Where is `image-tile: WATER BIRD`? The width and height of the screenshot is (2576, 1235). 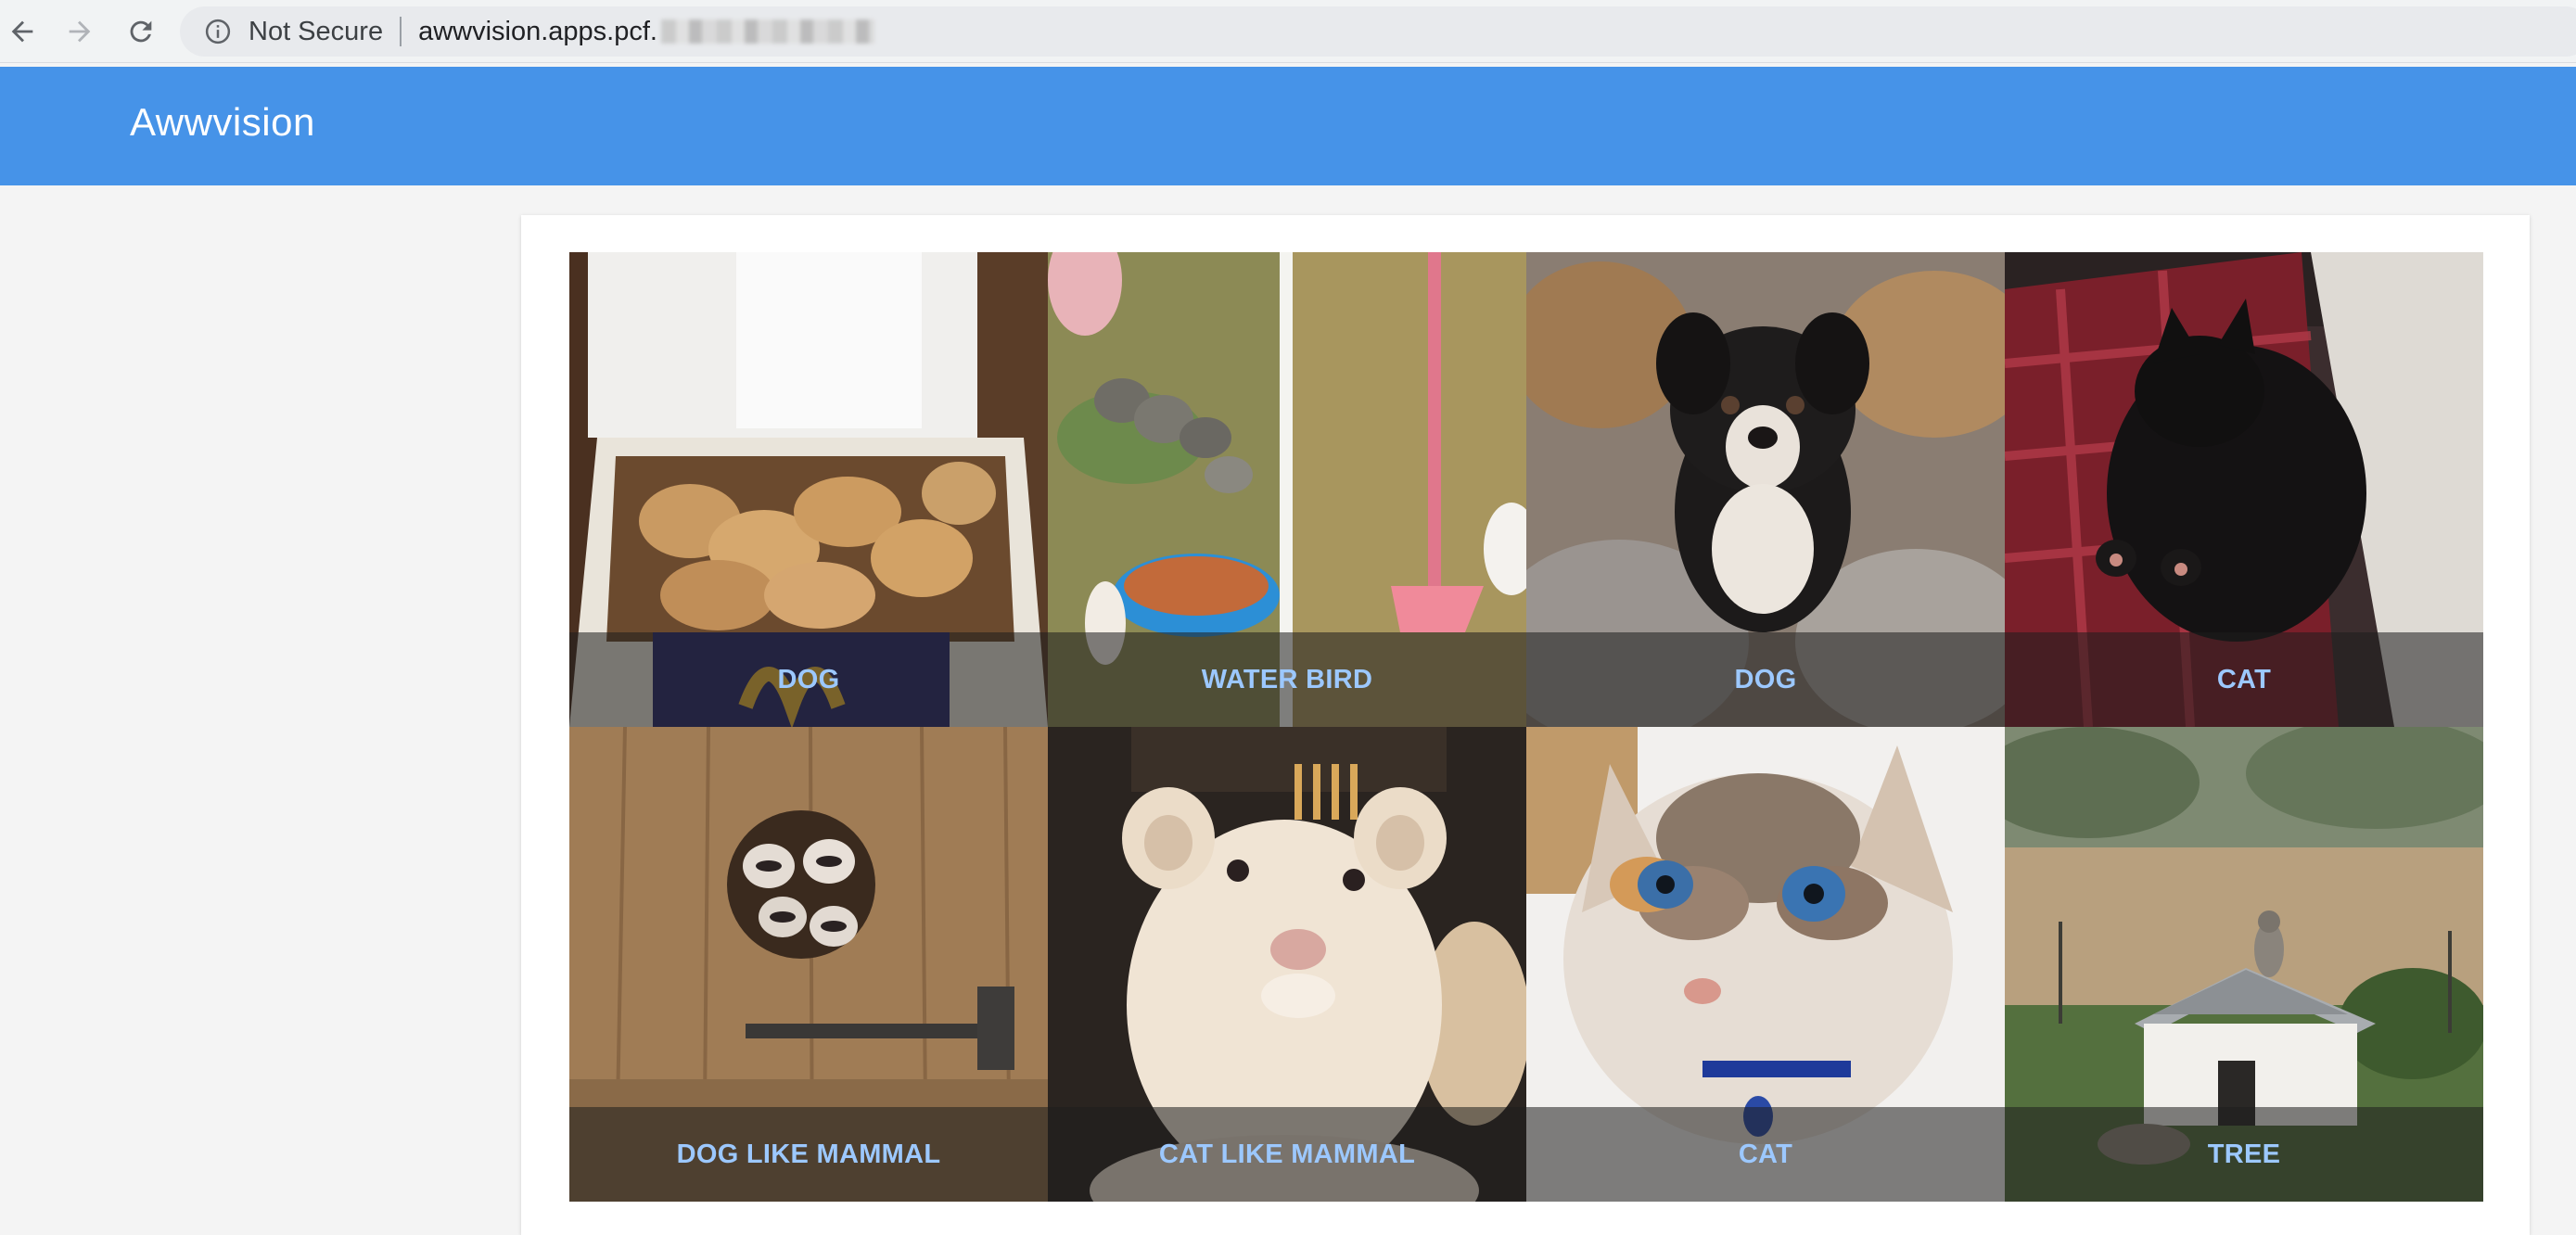 image-tile: WATER BIRD is located at coordinates (1287, 489).